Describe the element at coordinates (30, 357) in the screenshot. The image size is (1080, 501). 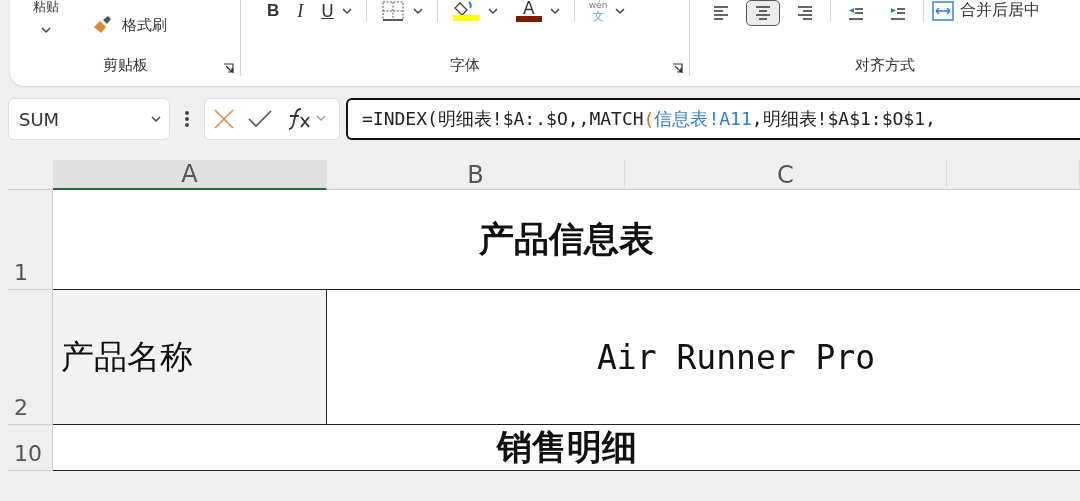
I see `row-header: 2` at that location.